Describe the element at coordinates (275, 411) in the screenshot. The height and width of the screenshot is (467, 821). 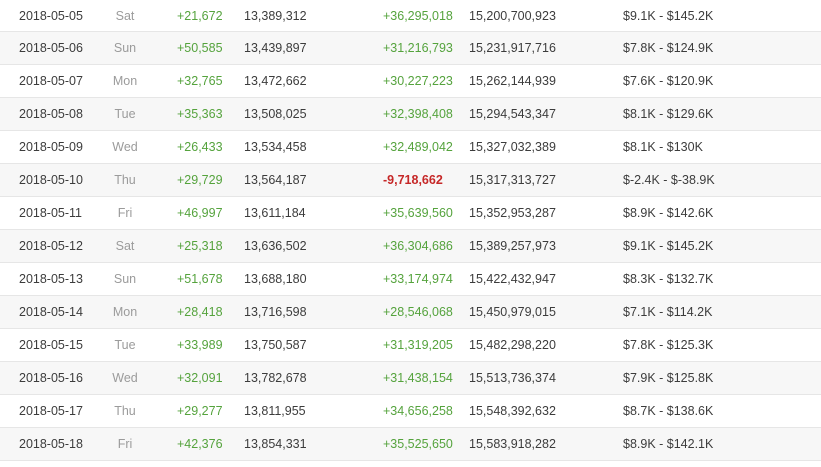
I see `subscriber-total-cell: 13,811,955` at that location.